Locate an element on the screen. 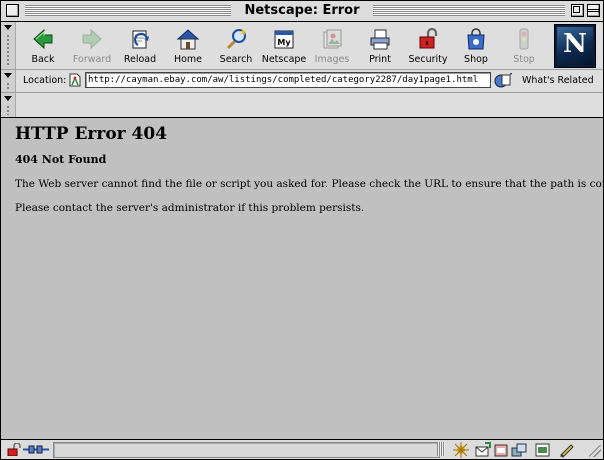 This screenshot has width=604, height=460. svg-text: My is located at coordinates (284, 42).